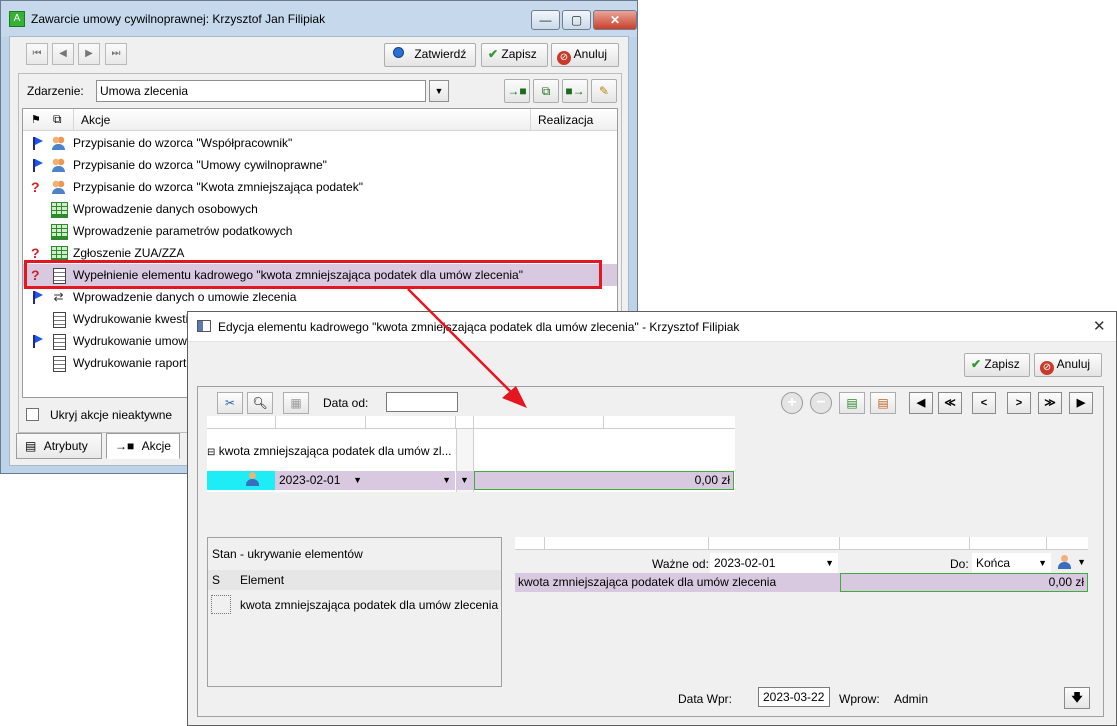  Describe the element at coordinates (1068, 365) in the screenshot. I see `dialog-cancel-button: ⊘ Anuluj` at that location.